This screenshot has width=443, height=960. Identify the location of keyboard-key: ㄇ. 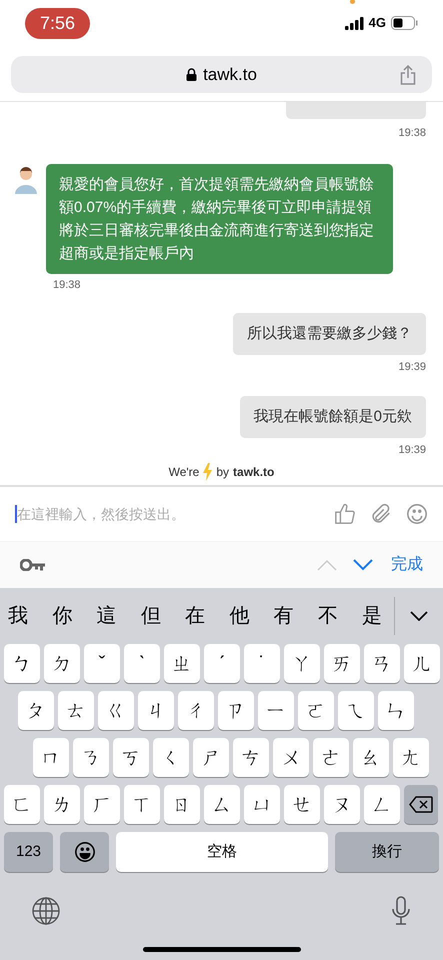
(51, 757).